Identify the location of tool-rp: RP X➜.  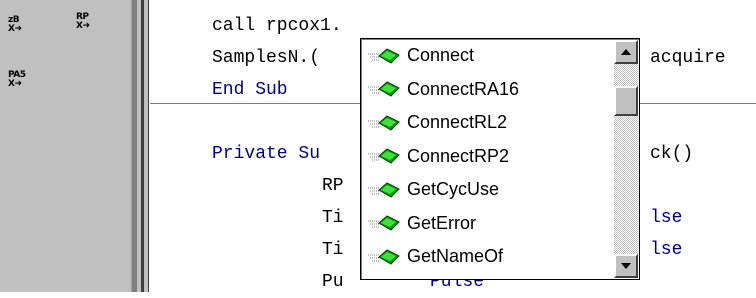
(83, 22).